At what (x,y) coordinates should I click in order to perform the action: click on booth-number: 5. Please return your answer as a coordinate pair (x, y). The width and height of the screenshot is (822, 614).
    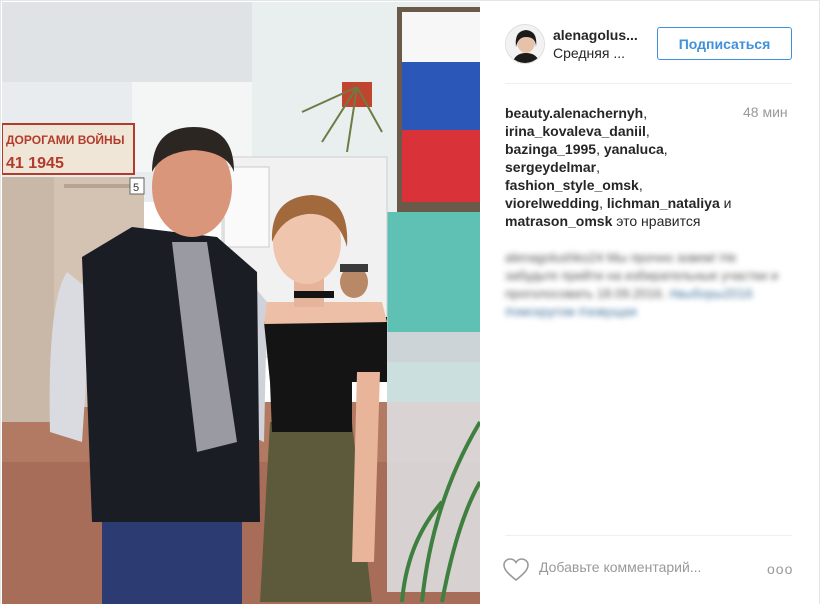
    Looking at the image, I should click on (136, 188).